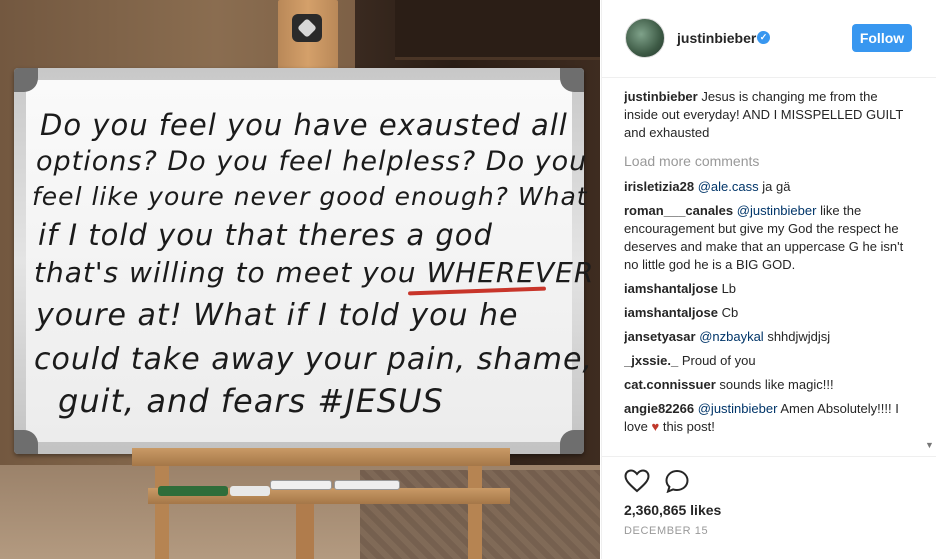 Image resolution: width=936 pixels, height=559 pixels. I want to click on list-item: jansetyasar @nzbaykal shhdjwjdjsj, so click(769, 337).